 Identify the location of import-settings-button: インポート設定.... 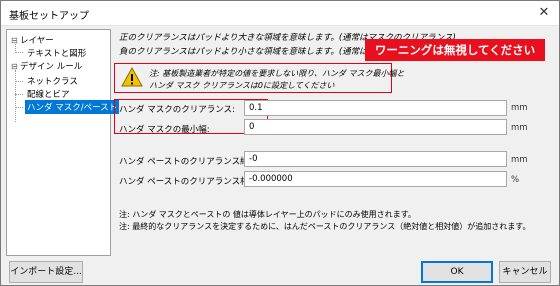
(46, 272).